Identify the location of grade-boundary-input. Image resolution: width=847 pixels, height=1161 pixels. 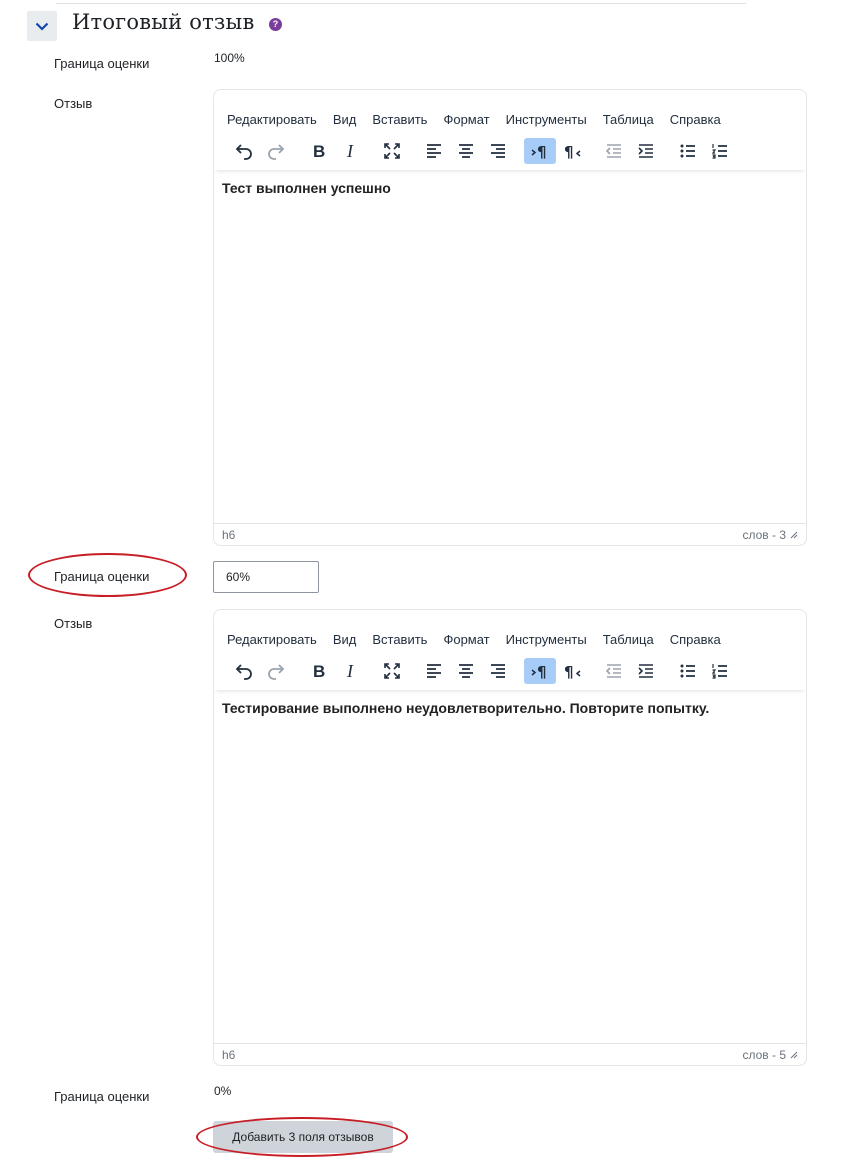
(266, 577).